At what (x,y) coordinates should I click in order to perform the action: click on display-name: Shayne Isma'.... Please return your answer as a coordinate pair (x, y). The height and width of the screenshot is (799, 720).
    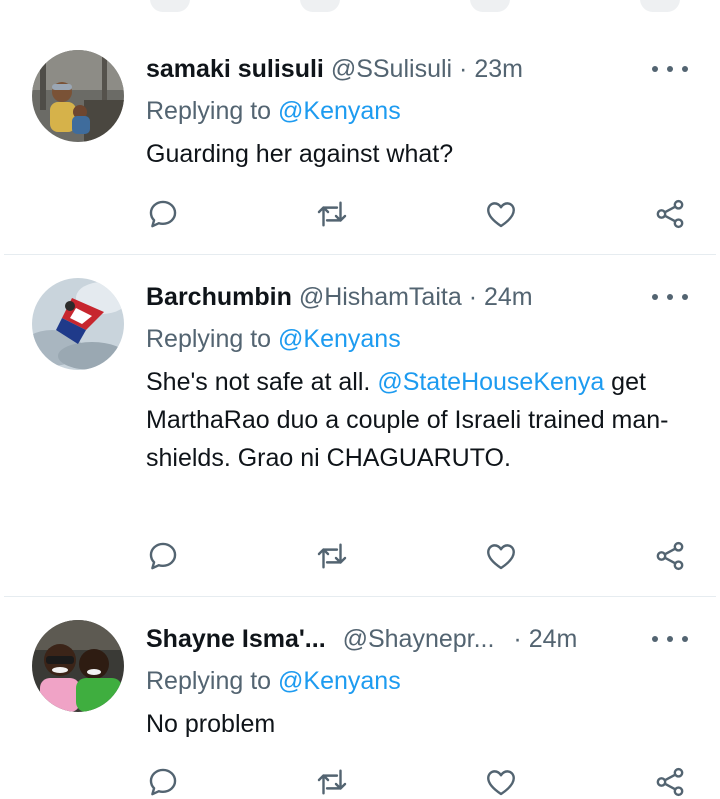
    Looking at the image, I should click on (236, 639).